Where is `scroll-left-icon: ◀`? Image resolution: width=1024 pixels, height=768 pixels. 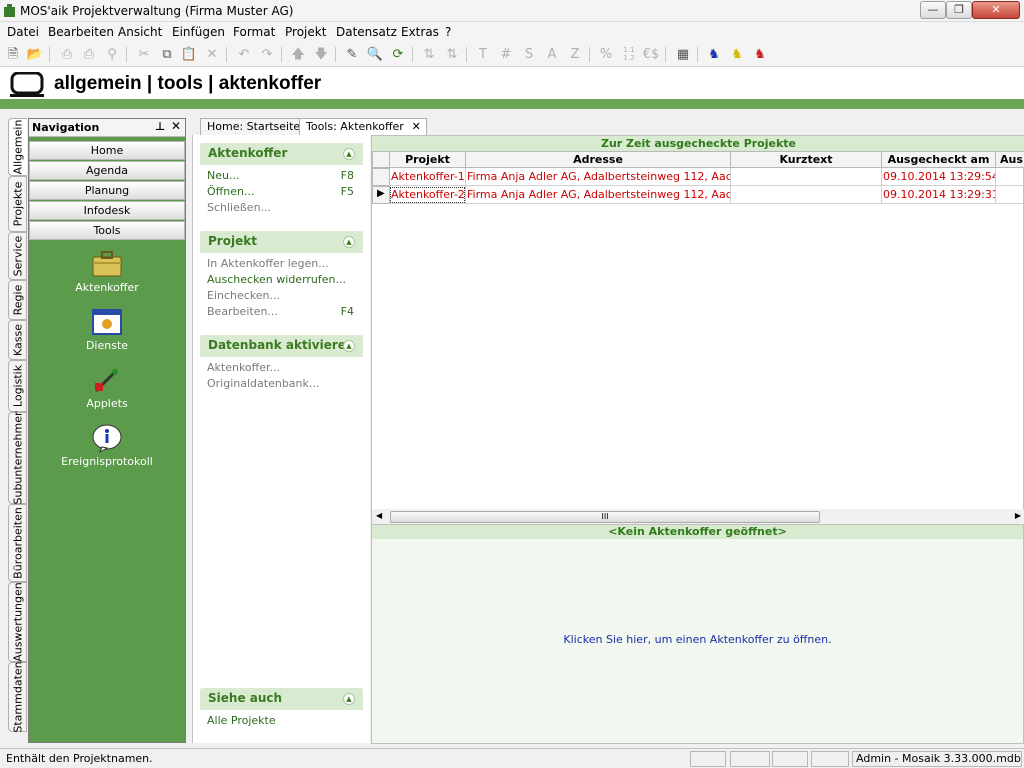 scroll-left-icon: ◀ is located at coordinates (379, 515).